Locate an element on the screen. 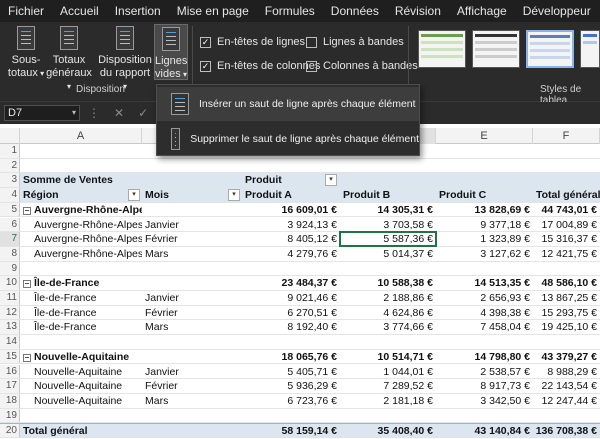  more-options-icon: ⋮ is located at coordinates (94, 113).